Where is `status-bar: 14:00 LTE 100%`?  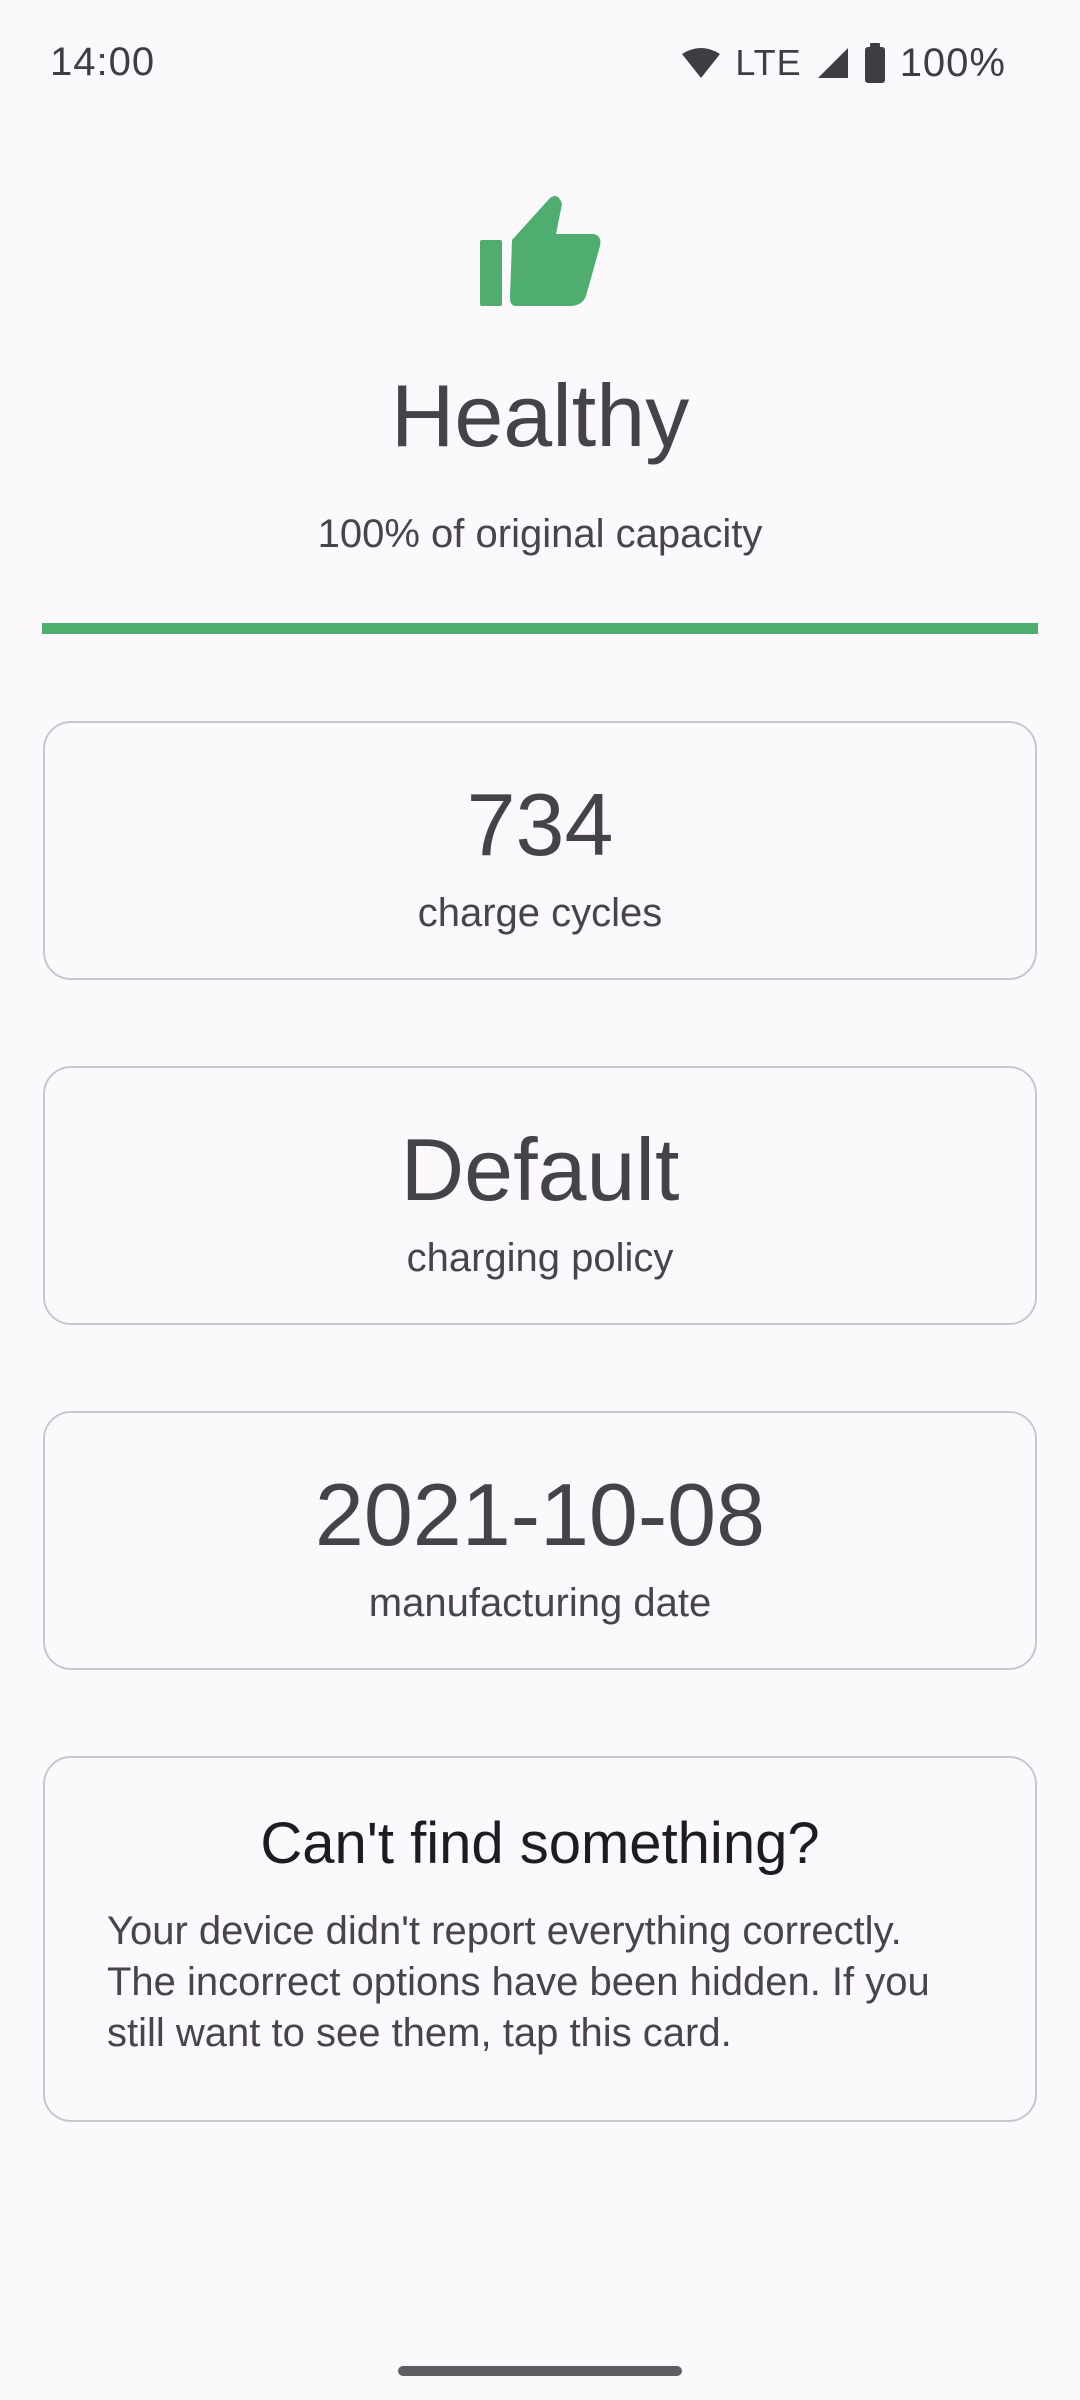 status-bar: 14:00 LTE 100% is located at coordinates (540, 64).